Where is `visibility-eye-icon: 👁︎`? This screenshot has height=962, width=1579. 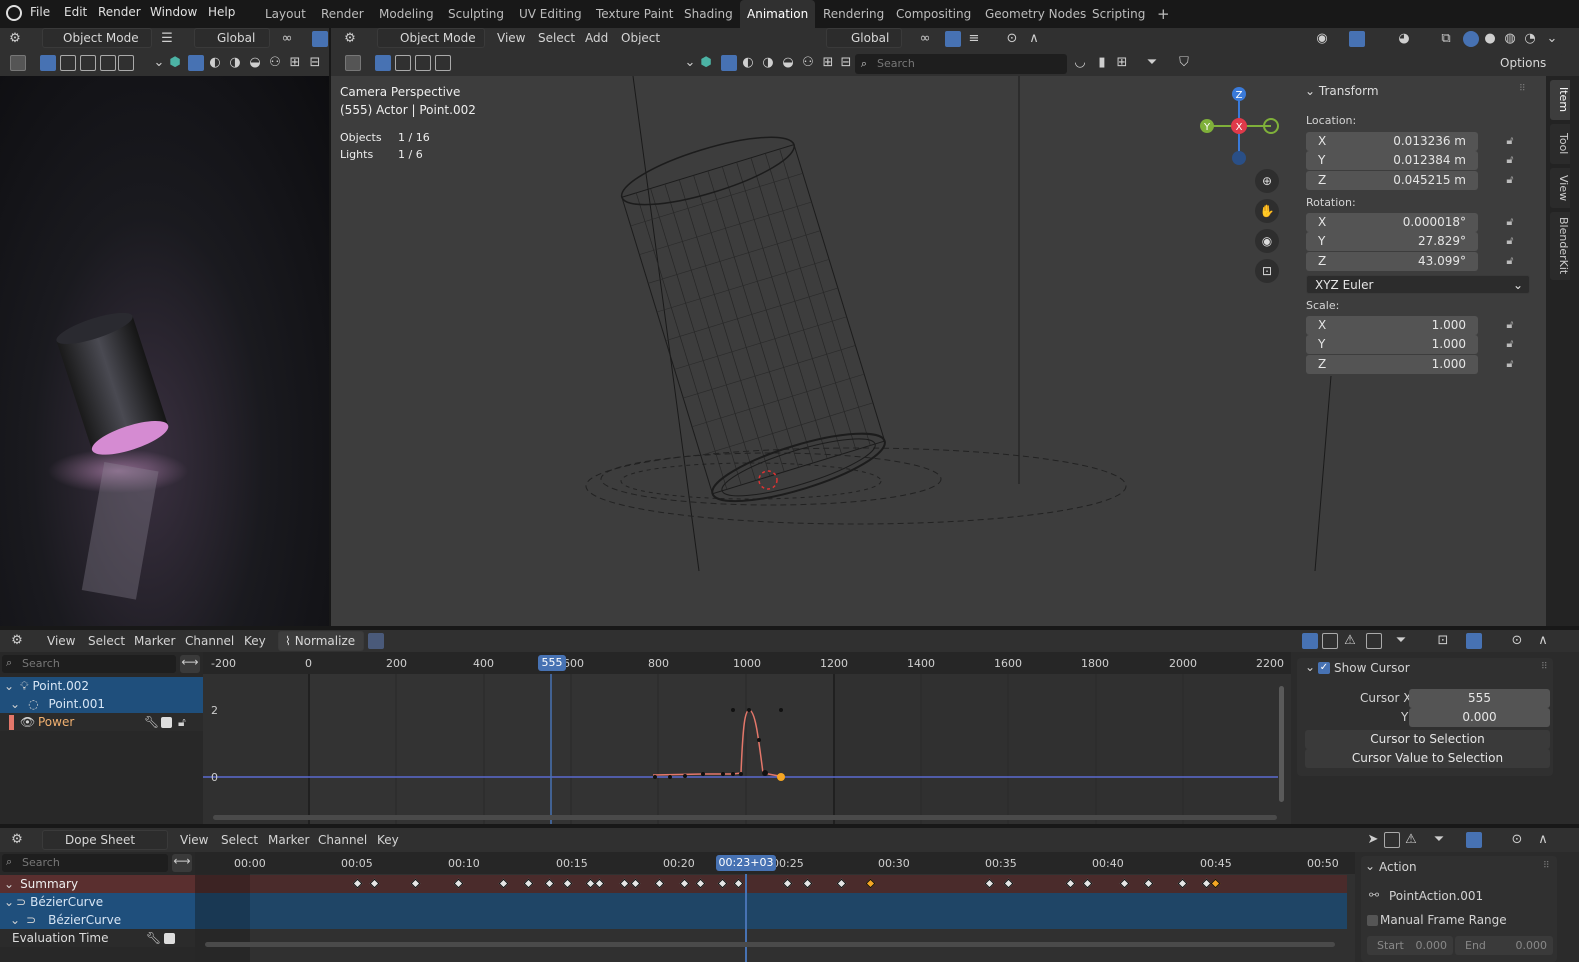
visibility-eye-icon: 👁︎ is located at coordinates (27, 722).